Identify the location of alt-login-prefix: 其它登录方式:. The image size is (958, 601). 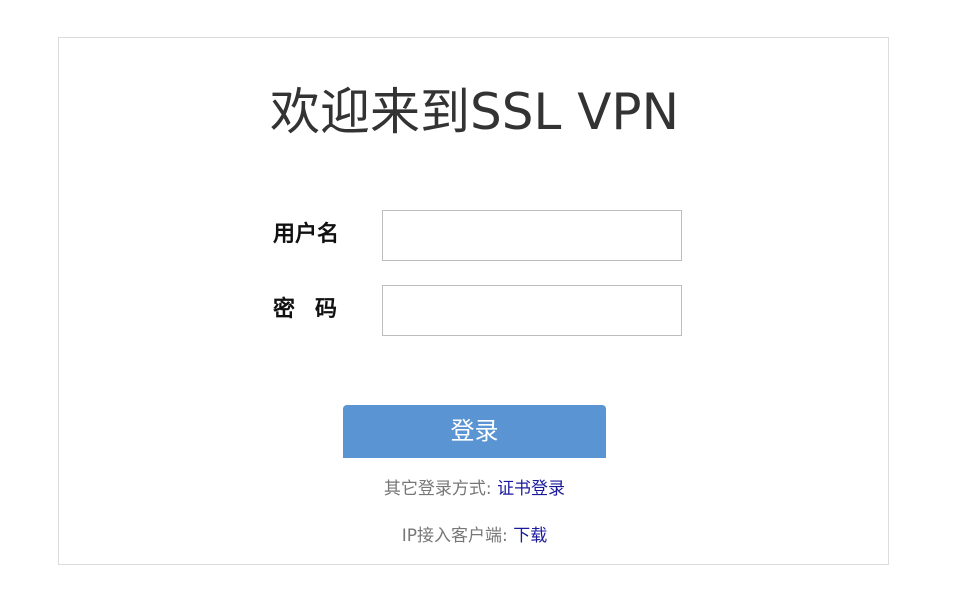
(437, 489).